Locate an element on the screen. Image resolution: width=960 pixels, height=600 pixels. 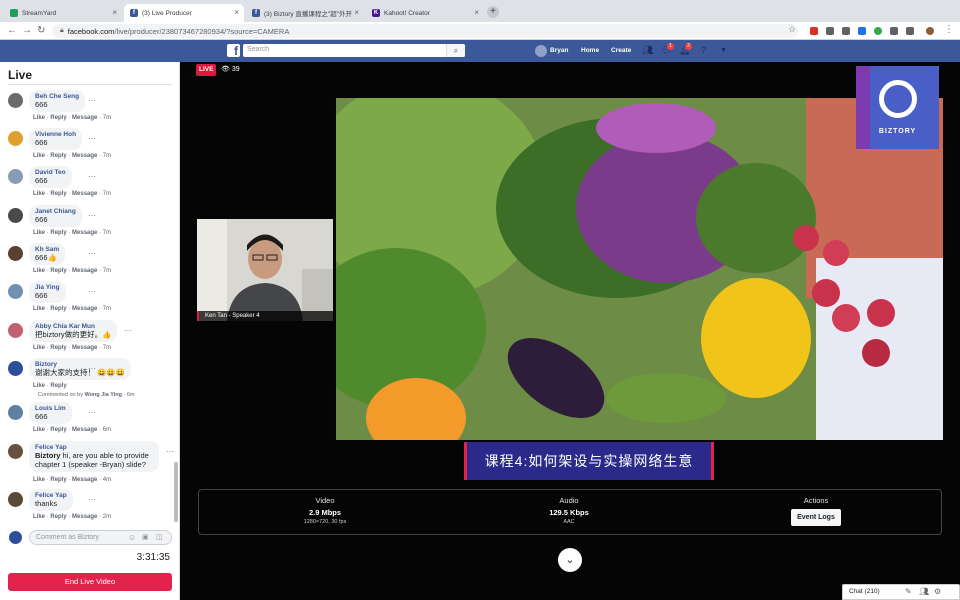
browser-menu-icon: ⋮ is located at coordinates (949, 29).